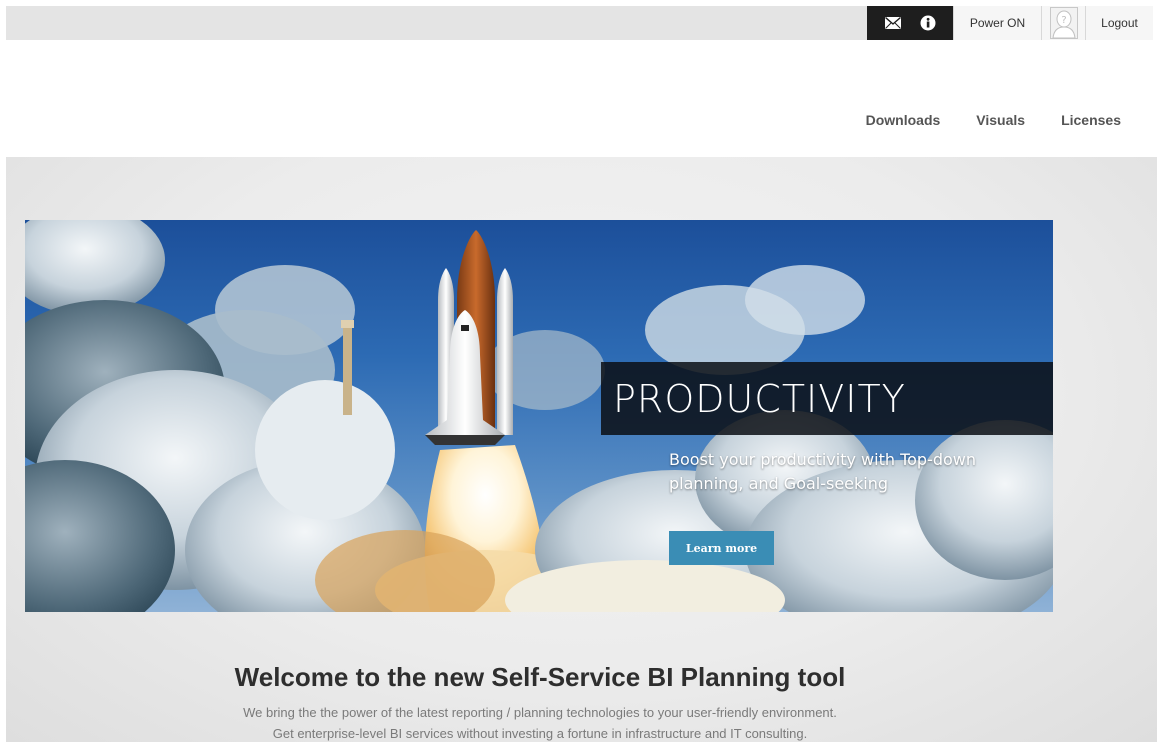  I want to click on nav-item-licenses: Licenses, so click(1091, 120).